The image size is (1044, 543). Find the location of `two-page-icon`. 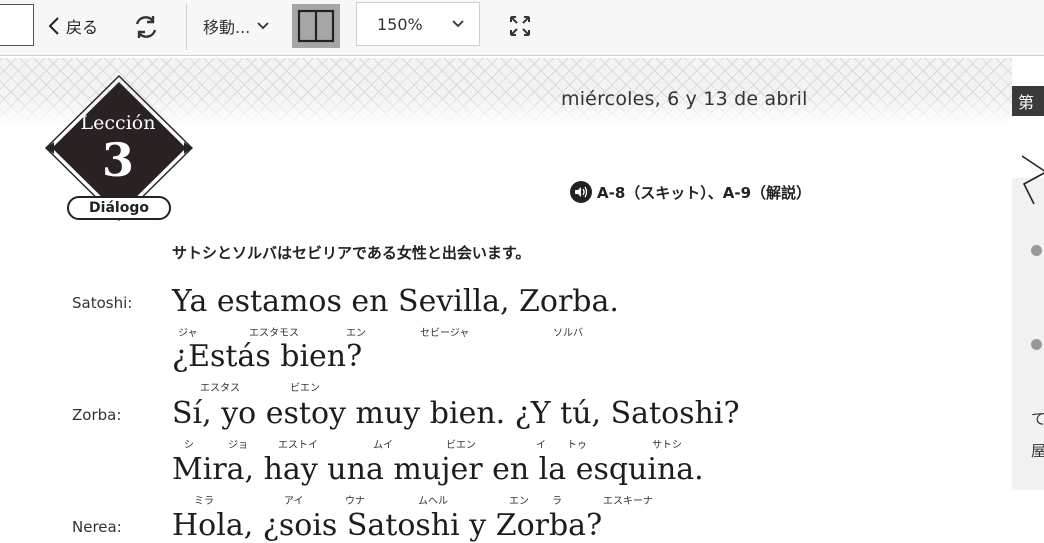

two-page-icon is located at coordinates (316, 26).